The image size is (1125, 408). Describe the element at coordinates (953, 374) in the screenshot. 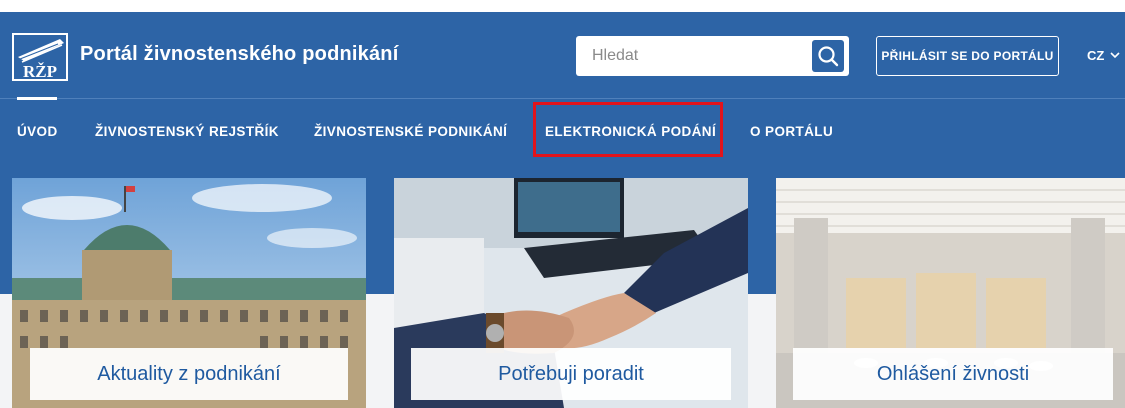

I see `tile-label-ohlaseni-zivnosti: Ohlášení živnosti` at that location.